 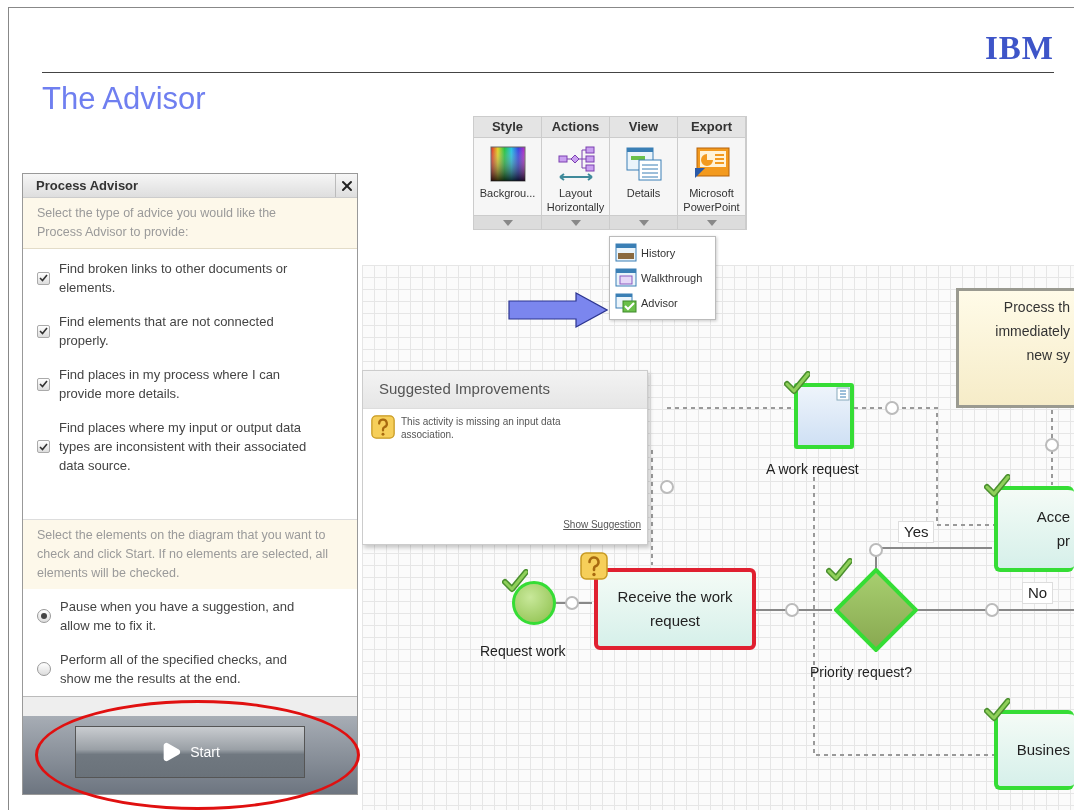 What do you see at coordinates (507, 127) in the screenshot?
I see `ribbon-group-title: Style` at bounding box center [507, 127].